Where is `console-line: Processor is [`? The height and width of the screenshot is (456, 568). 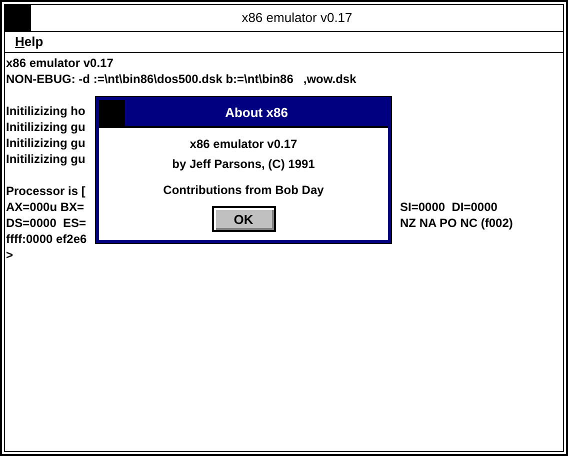
console-line: Processor is [ is located at coordinates (46, 191).